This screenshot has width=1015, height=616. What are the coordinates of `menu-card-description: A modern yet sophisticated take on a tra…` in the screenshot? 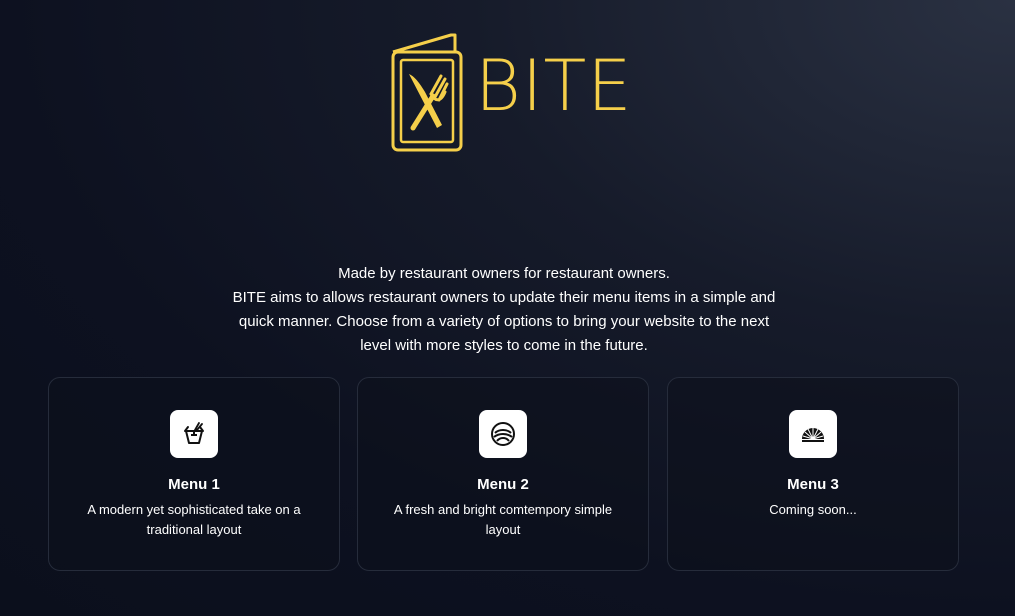 It's located at (194, 519).